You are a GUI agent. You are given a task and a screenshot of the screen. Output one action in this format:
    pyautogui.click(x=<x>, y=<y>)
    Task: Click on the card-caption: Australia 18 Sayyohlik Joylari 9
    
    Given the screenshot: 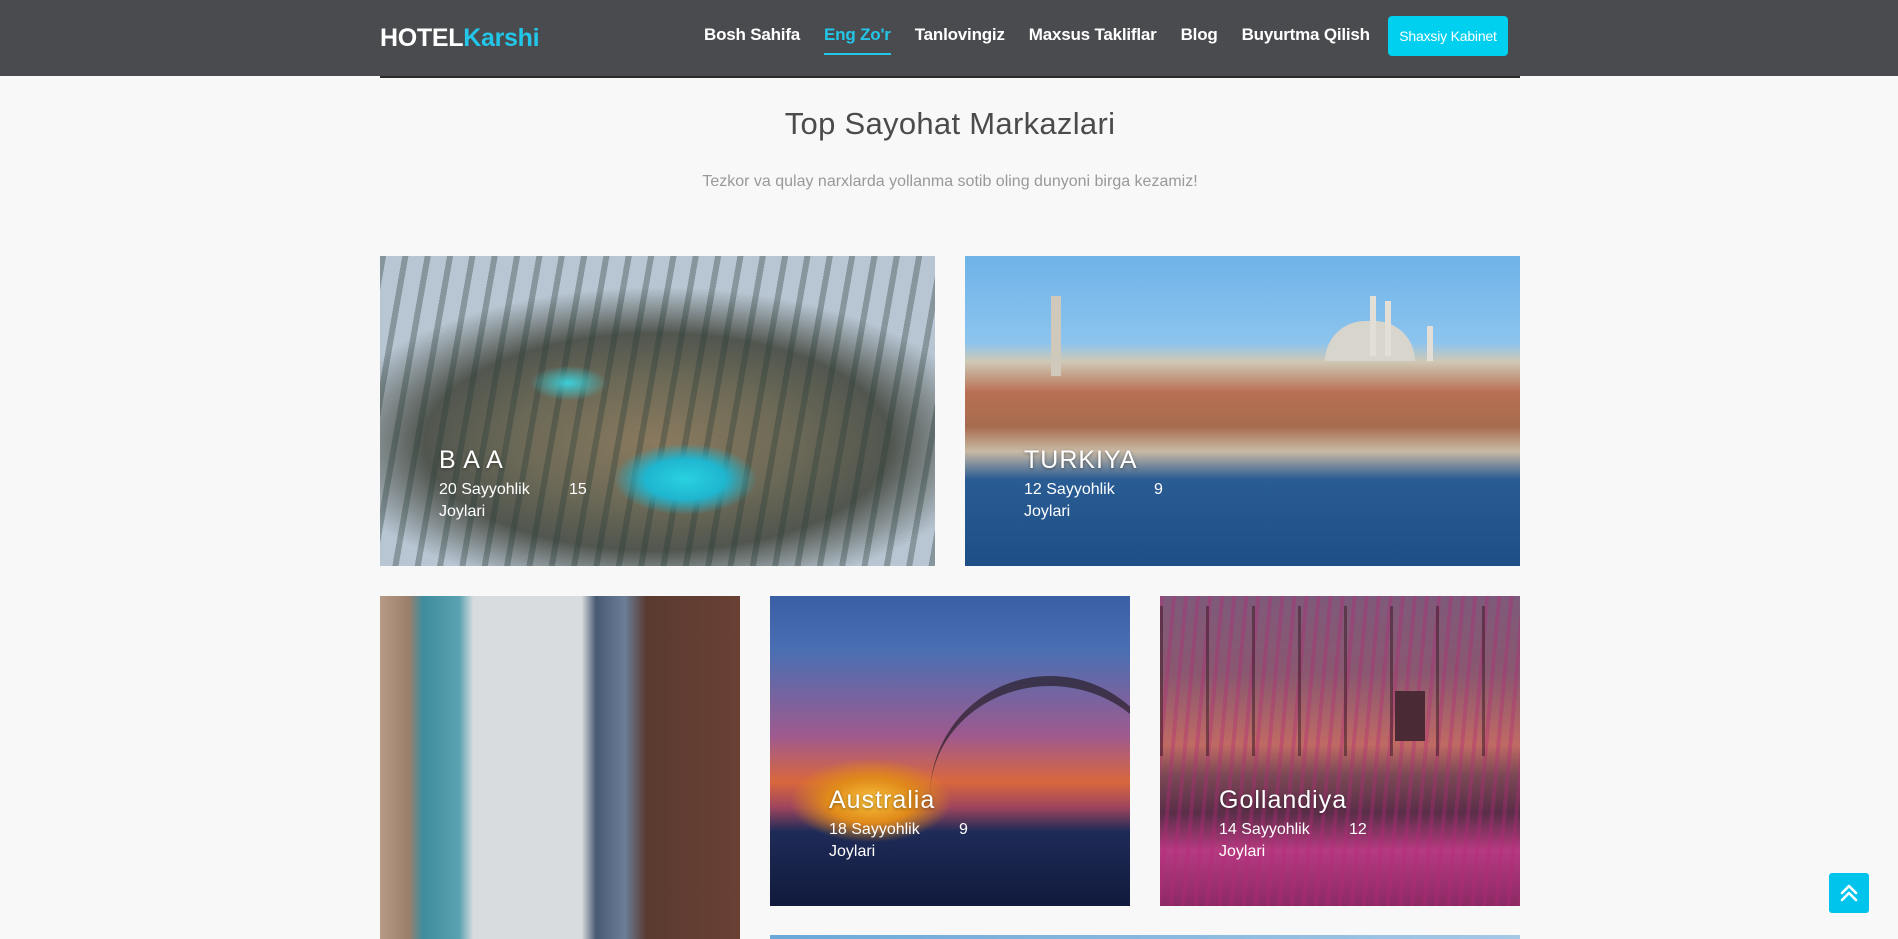 What is the action you would take?
    pyautogui.click(x=898, y=824)
    